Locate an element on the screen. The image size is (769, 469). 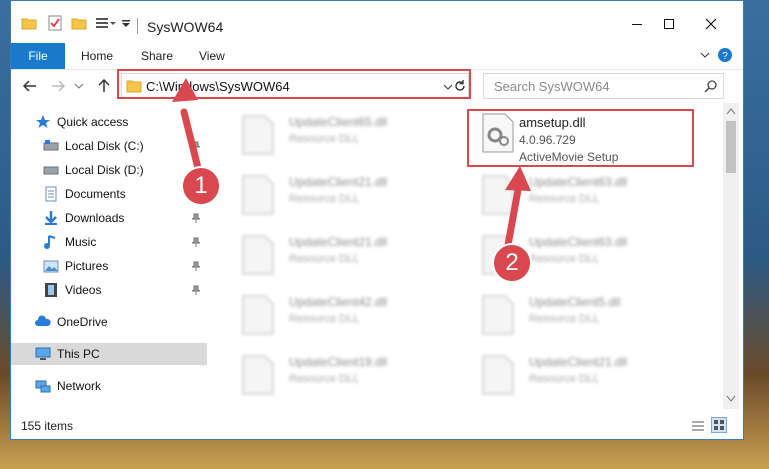
step-badge-2: 2 is located at coordinates (512, 263).